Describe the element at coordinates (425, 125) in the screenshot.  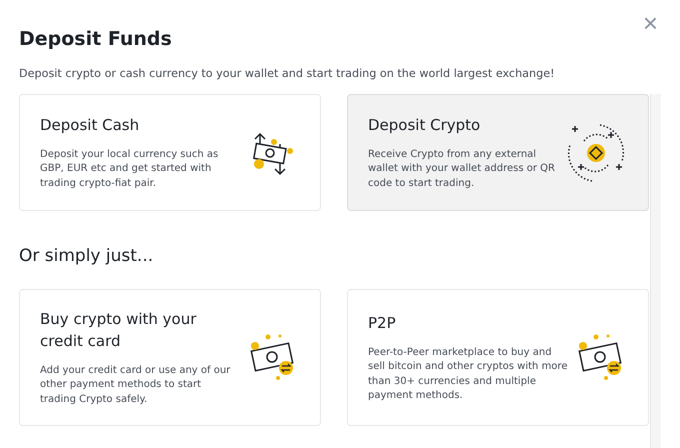
I see `card-title: Deposit Crypto` at that location.